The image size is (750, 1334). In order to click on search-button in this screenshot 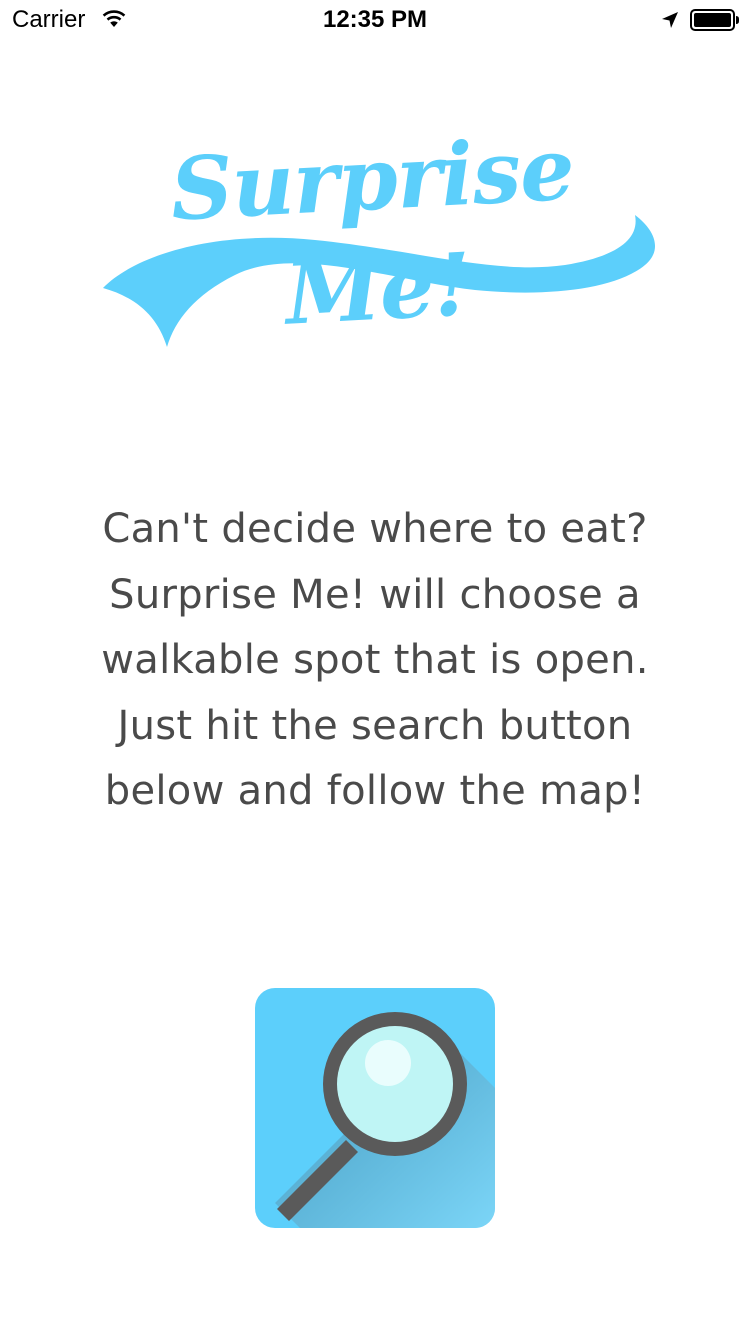, I will do `click(375, 1108)`.